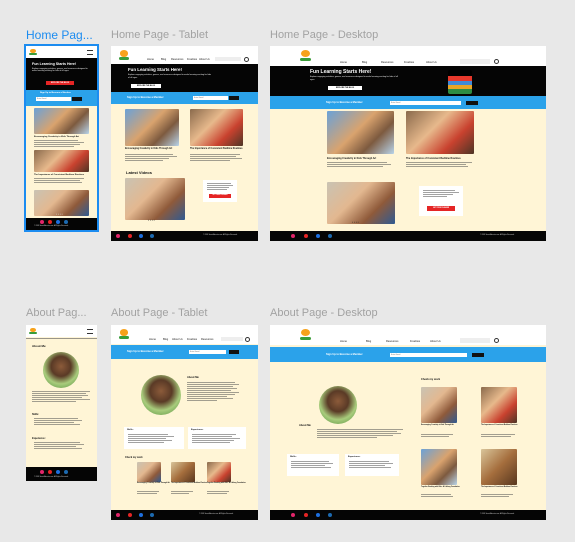 The width and height of the screenshot is (575, 542). I want to click on frame-label-home-tablet: Home Page - Tablet, so click(159, 35).